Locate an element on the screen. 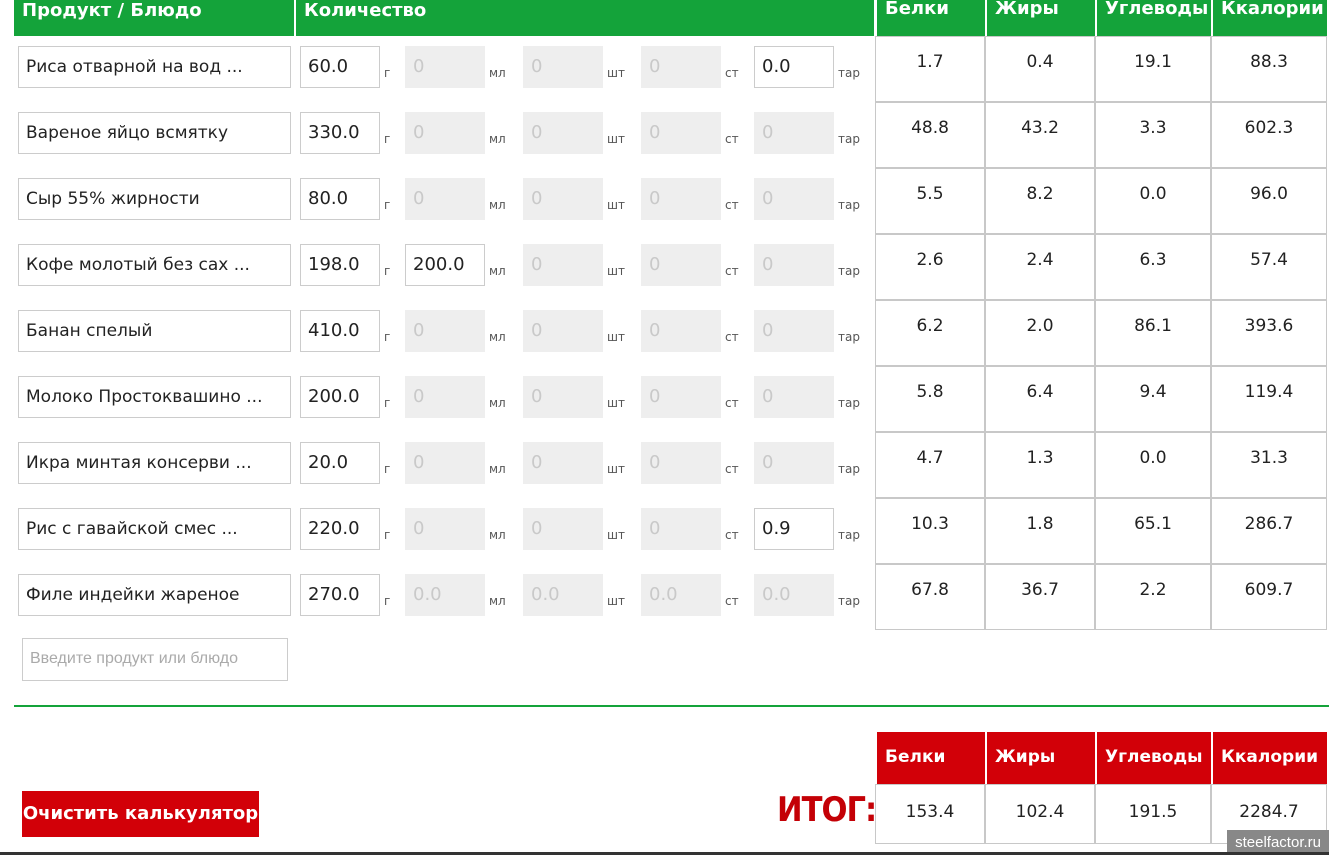 This screenshot has height=855, width=1329. fat-value: 8.2 is located at coordinates (1040, 201).